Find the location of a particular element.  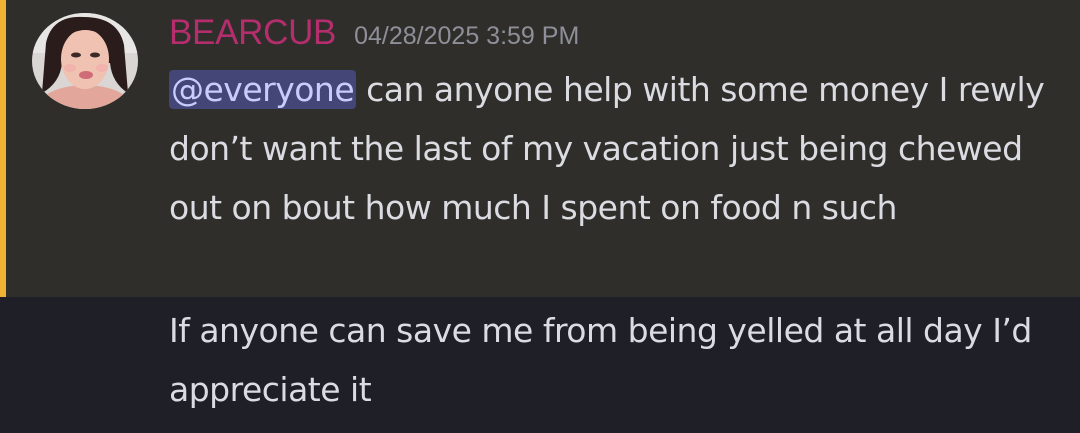

mention-highlight-bar is located at coordinates (3, 148).